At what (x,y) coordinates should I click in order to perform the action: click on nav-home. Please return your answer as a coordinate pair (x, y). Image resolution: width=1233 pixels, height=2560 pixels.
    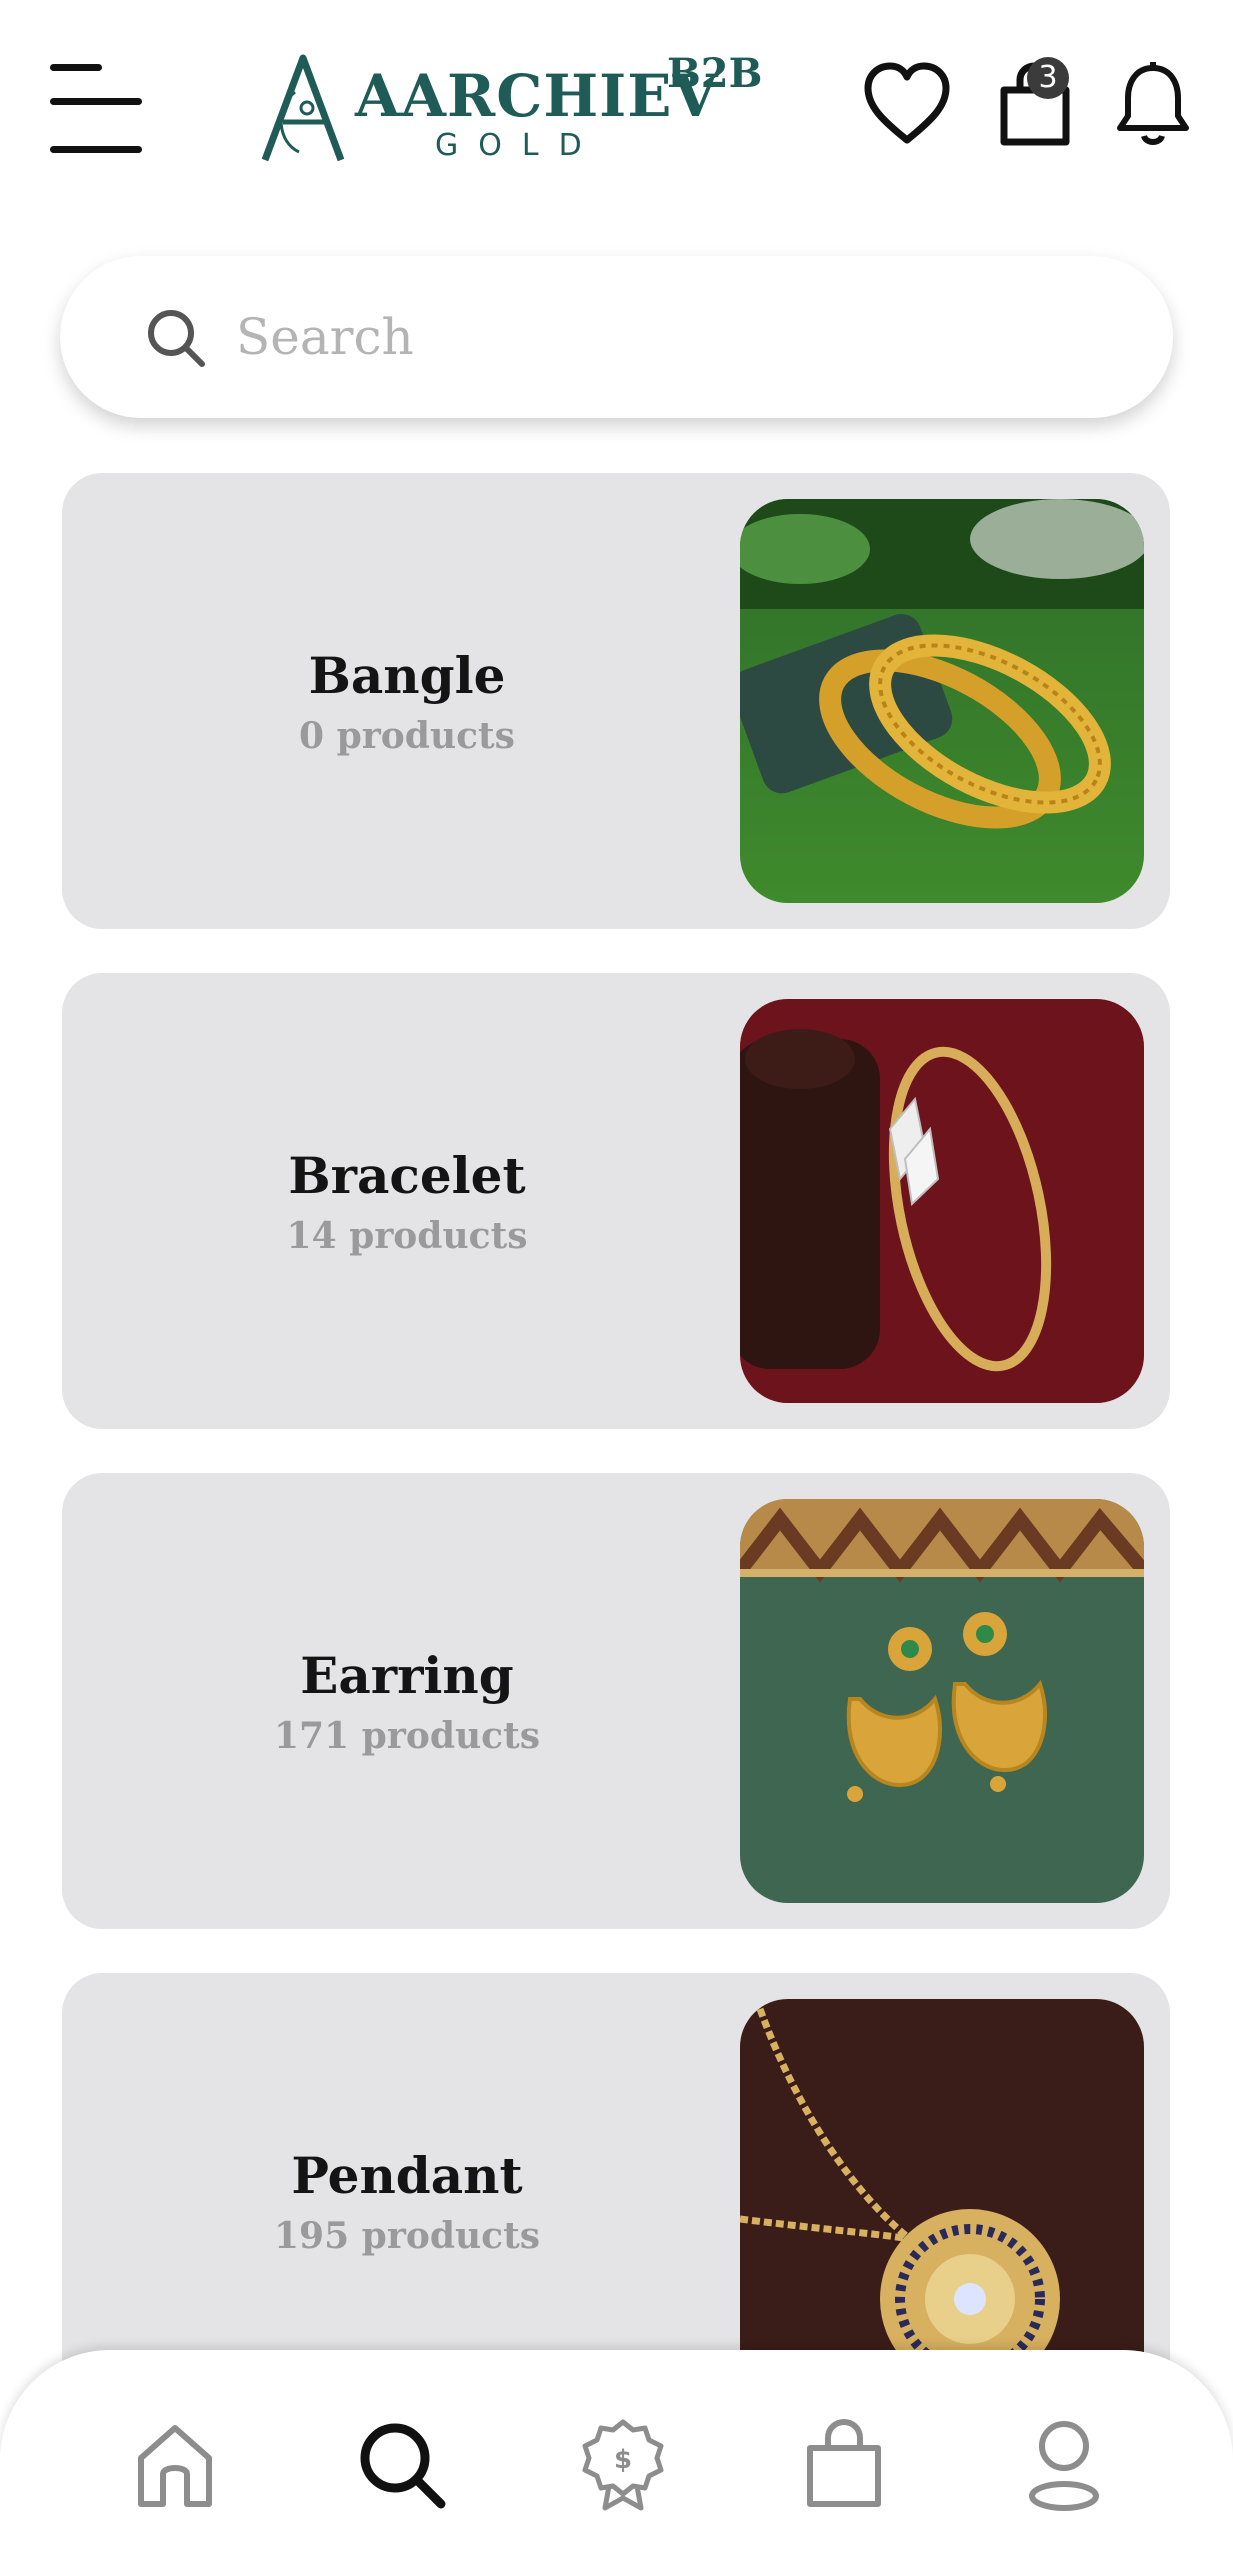
    Looking at the image, I should click on (175, 2464).